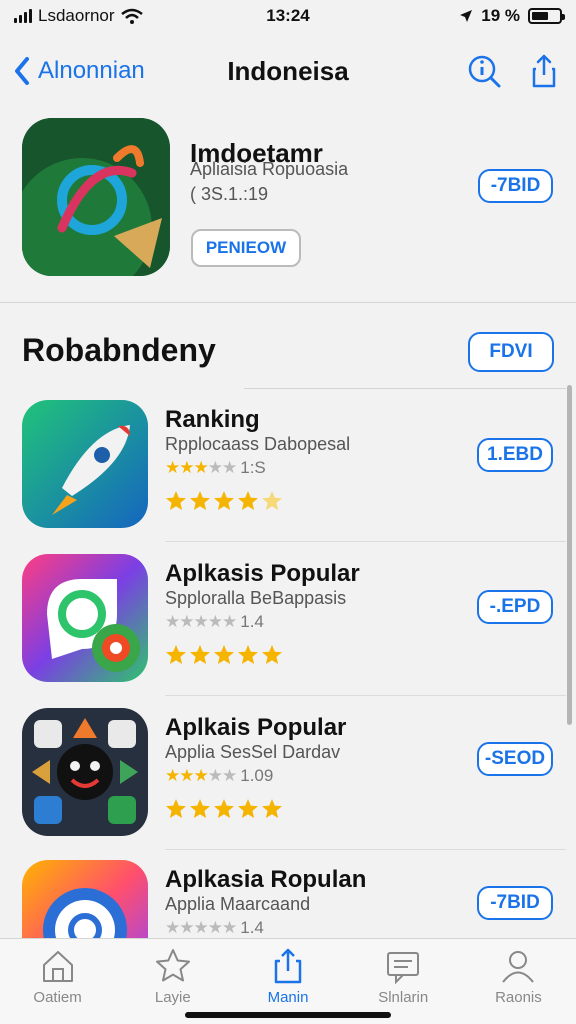  I want to click on status-left: Lsdaornor, so click(78, 16).